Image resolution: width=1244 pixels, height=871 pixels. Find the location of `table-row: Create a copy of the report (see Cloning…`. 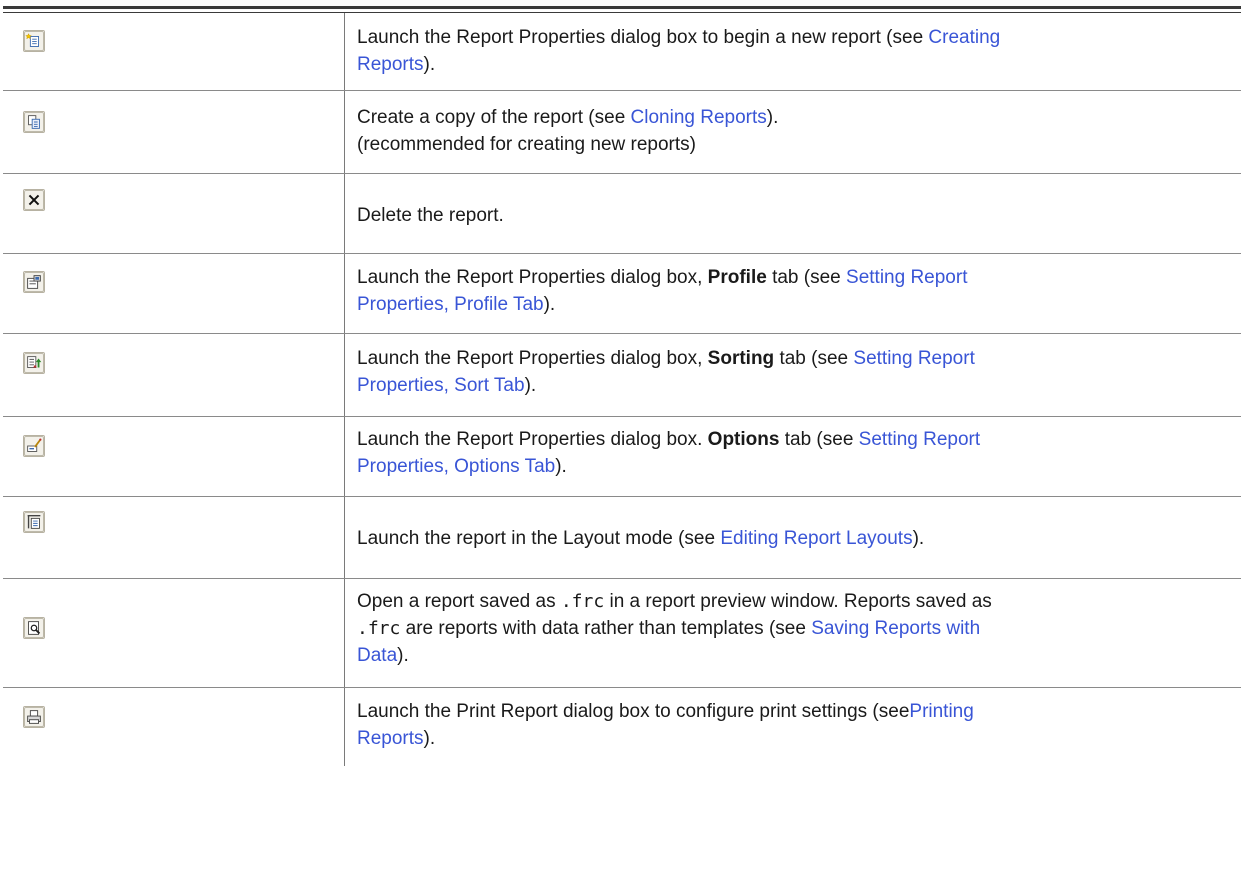

table-row: Create a copy of the report (see Cloning… is located at coordinates (622, 132).